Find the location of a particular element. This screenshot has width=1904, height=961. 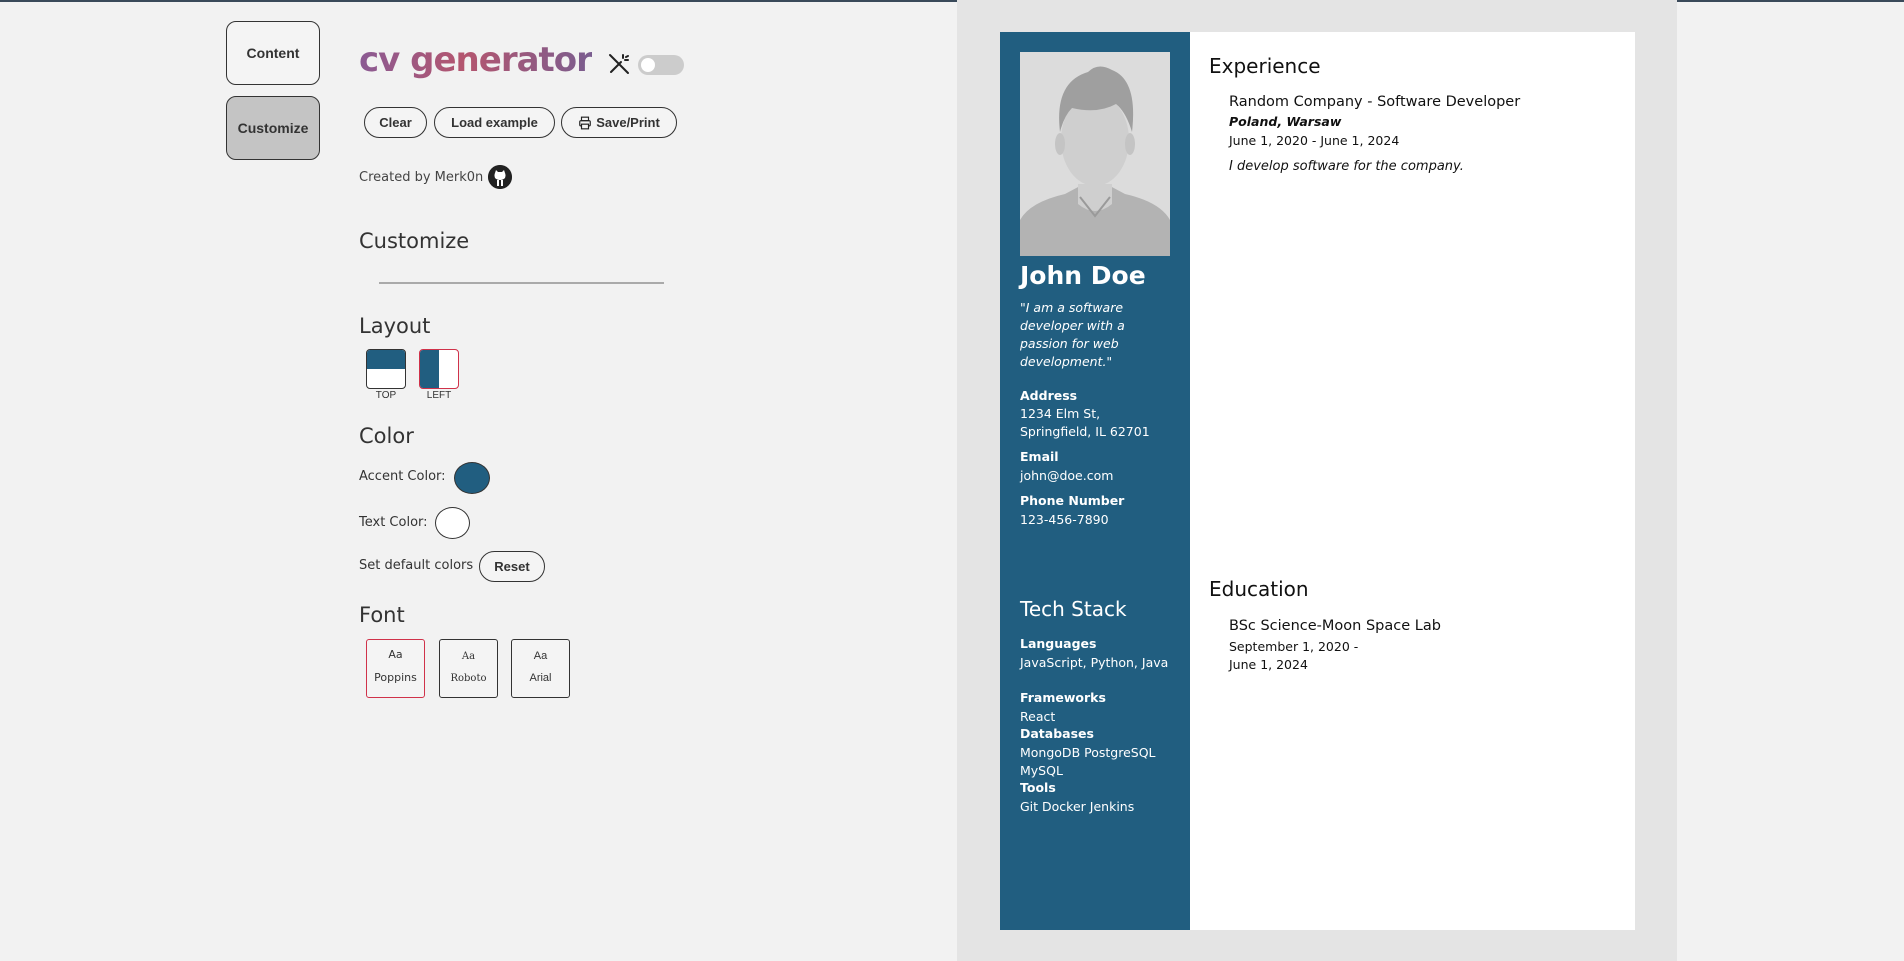

credit: Created by Merk0n is located at coordinates (436, 177).